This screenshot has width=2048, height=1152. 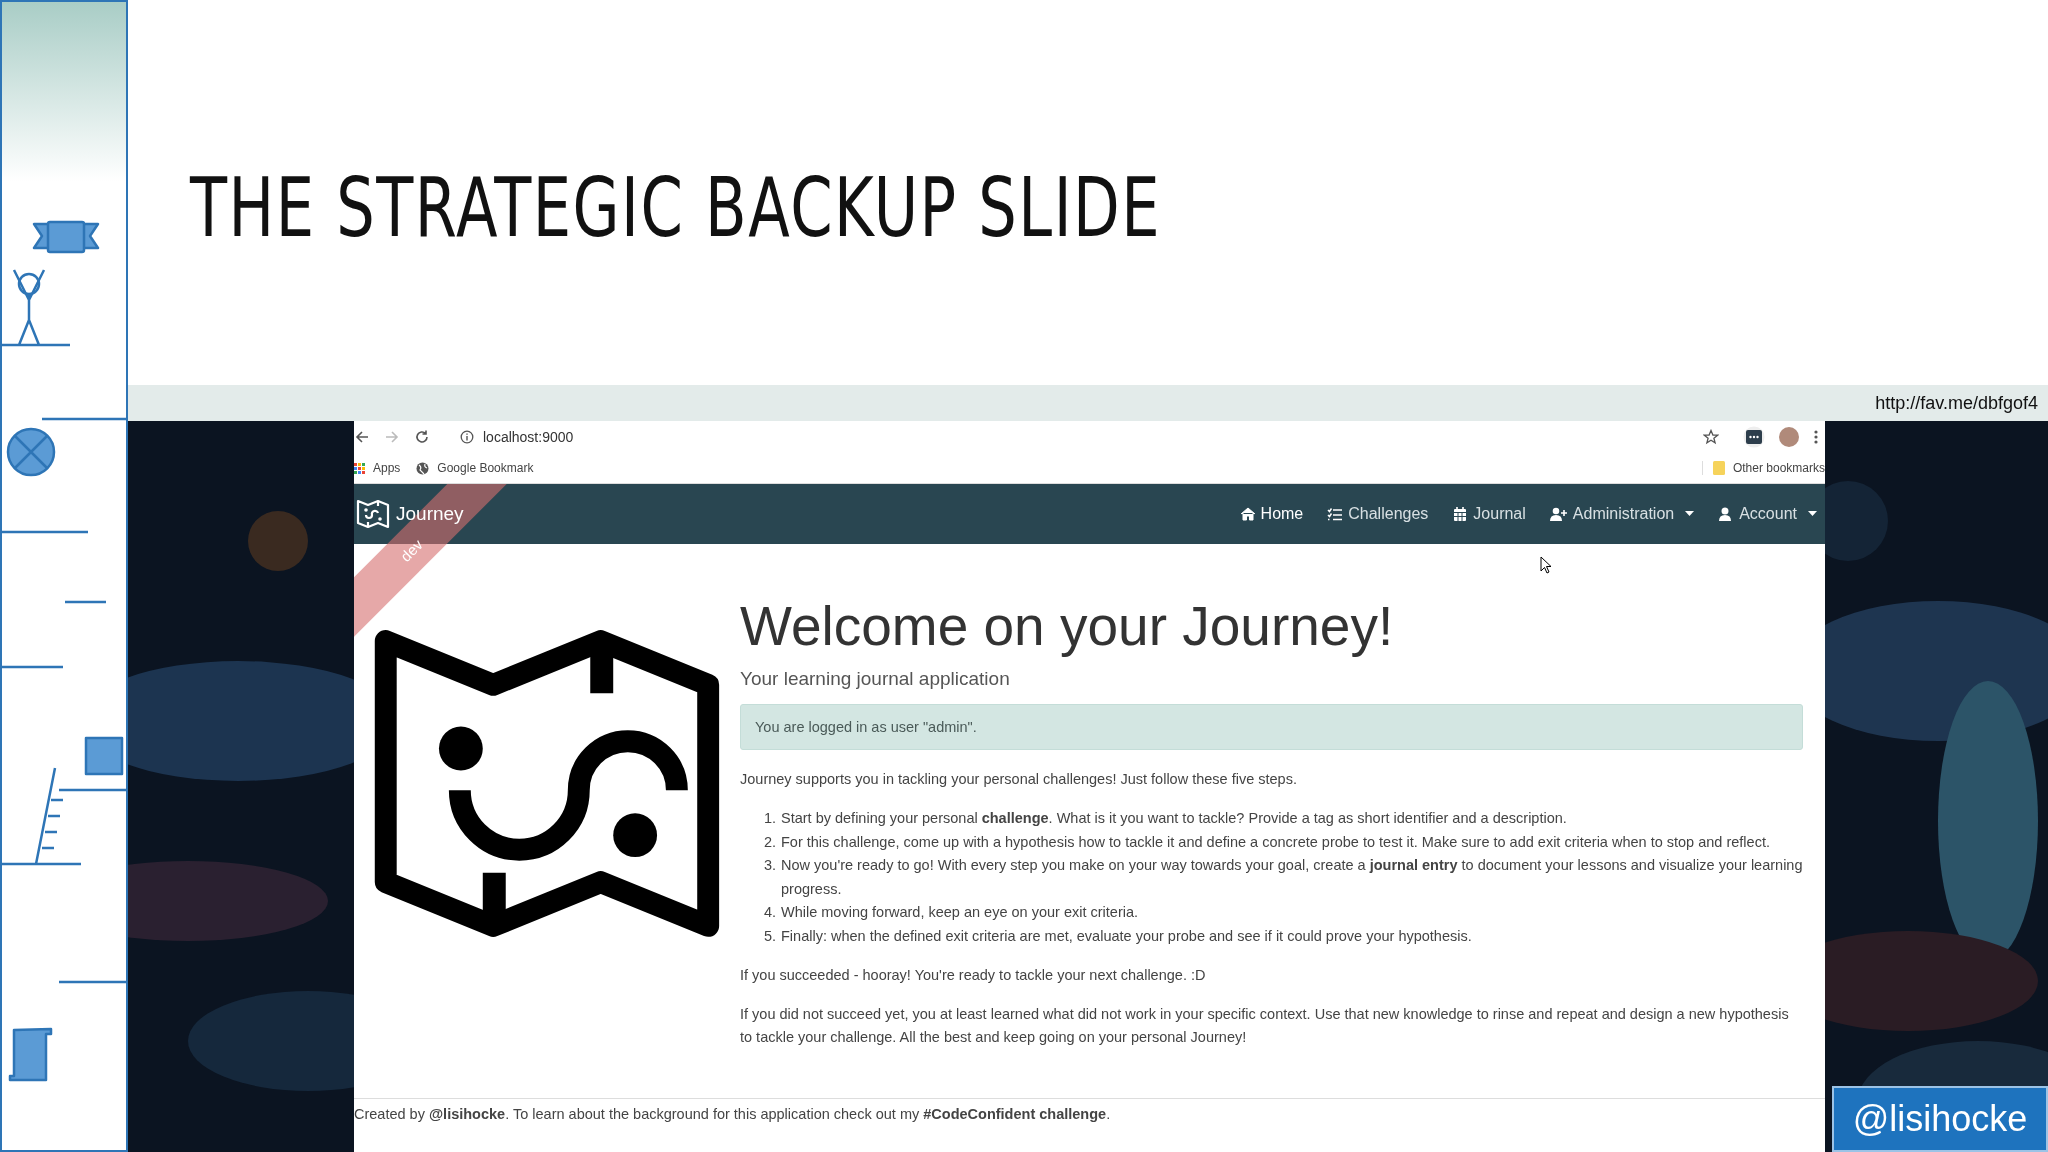 What do you see at coordinates (732, 1114) in the screenshot?
I see `footer-text: Created by @lisihocke. To learn about the background for this application check out my #CodeConfident challenge.` at bounding box center [732, 1114].